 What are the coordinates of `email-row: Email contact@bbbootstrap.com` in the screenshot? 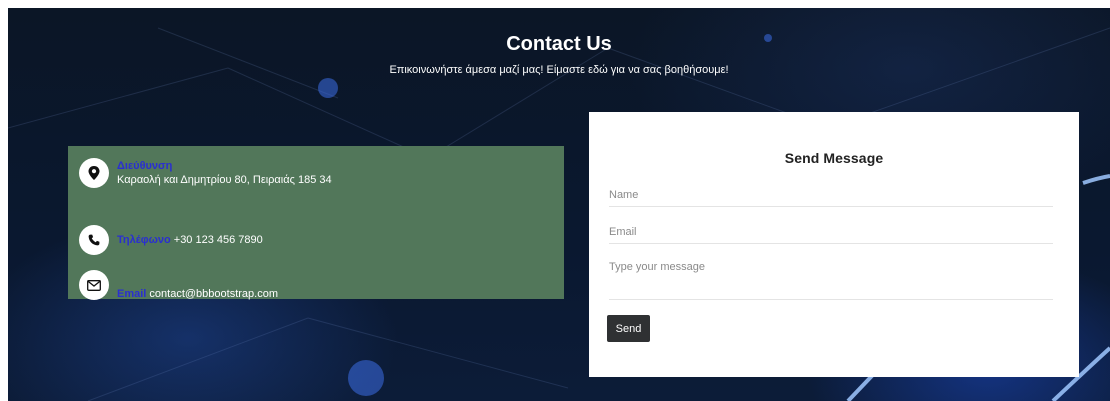 It's located at (178, 285).